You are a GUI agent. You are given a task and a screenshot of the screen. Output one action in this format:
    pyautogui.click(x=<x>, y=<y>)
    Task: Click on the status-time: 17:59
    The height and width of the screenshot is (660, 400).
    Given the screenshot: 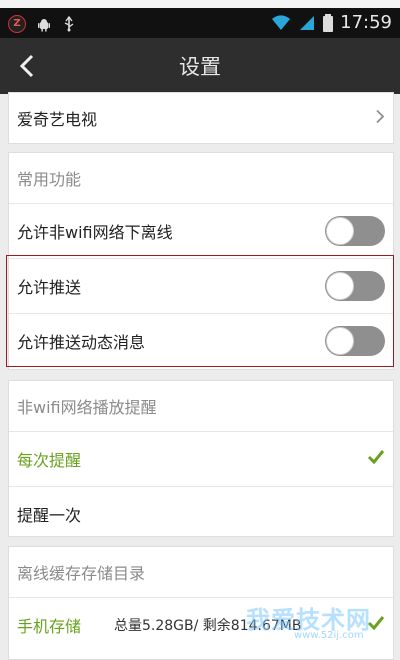 What is the action you would take?
    pyautogui.click(x=366, y=22)
    